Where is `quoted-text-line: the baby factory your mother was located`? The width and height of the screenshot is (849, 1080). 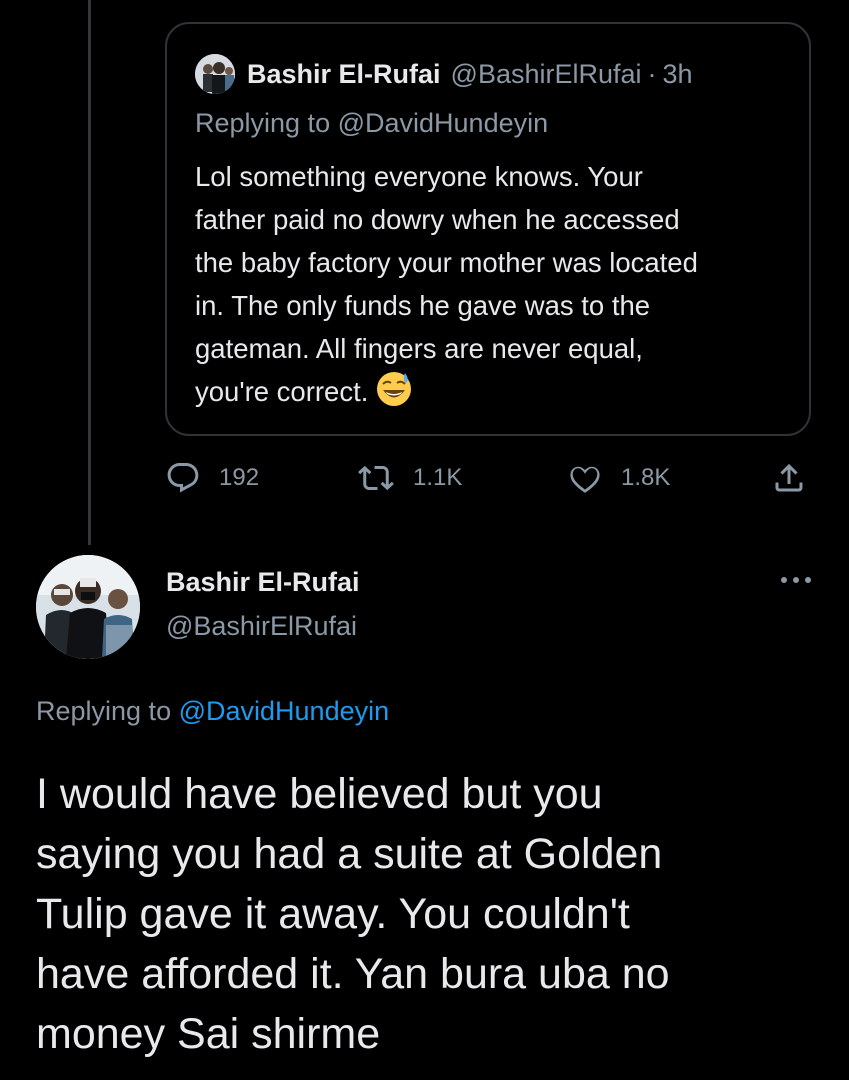
quoted-text-line: the baby factory your mother was located is located at coordinates (446, 262).